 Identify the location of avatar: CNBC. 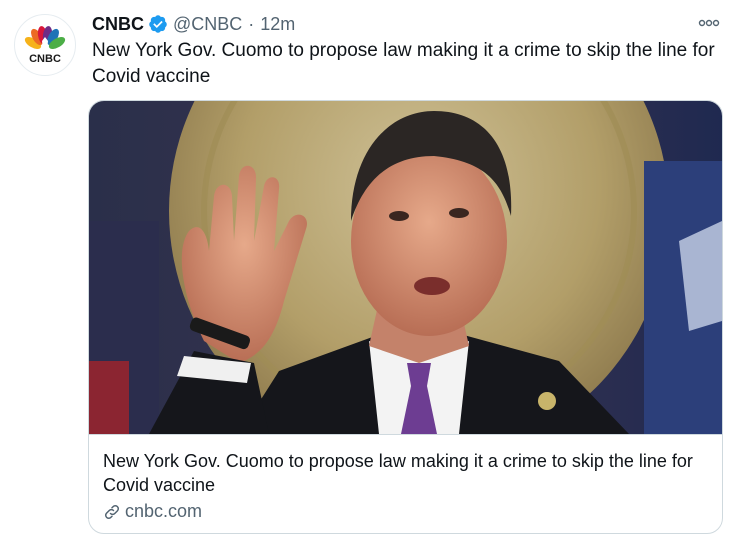
(45, 45).